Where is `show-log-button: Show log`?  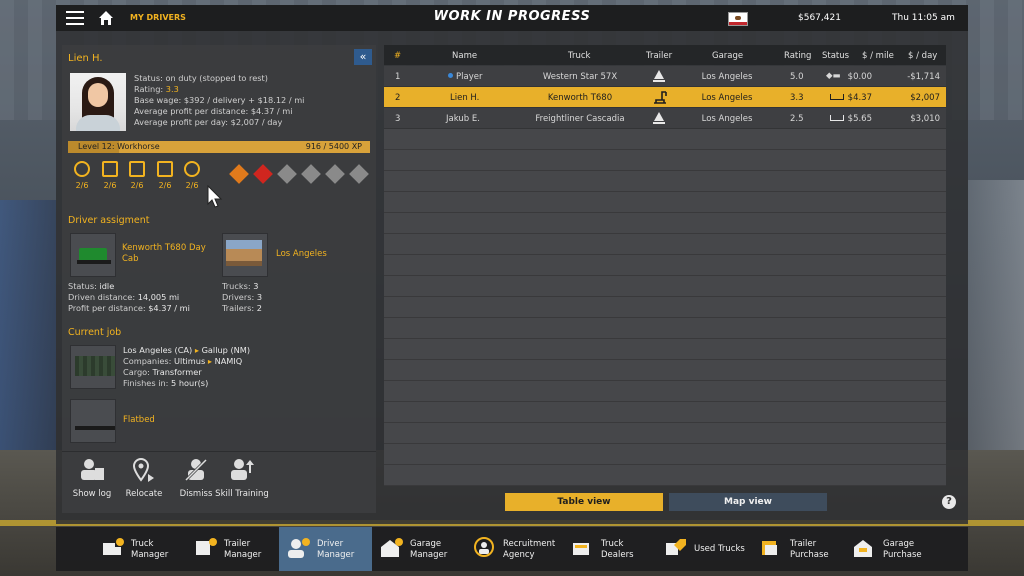 show-log-button: Show log is located at coordinates (92, 478).